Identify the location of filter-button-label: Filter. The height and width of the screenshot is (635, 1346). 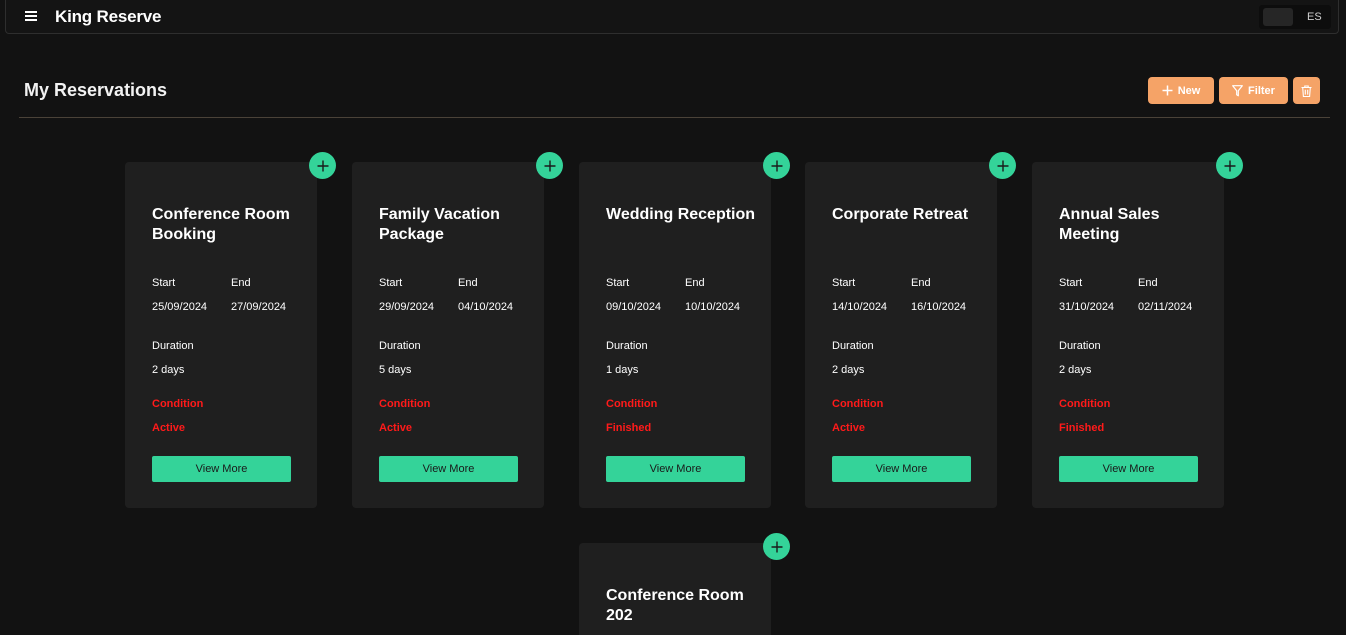
(1261, 90).